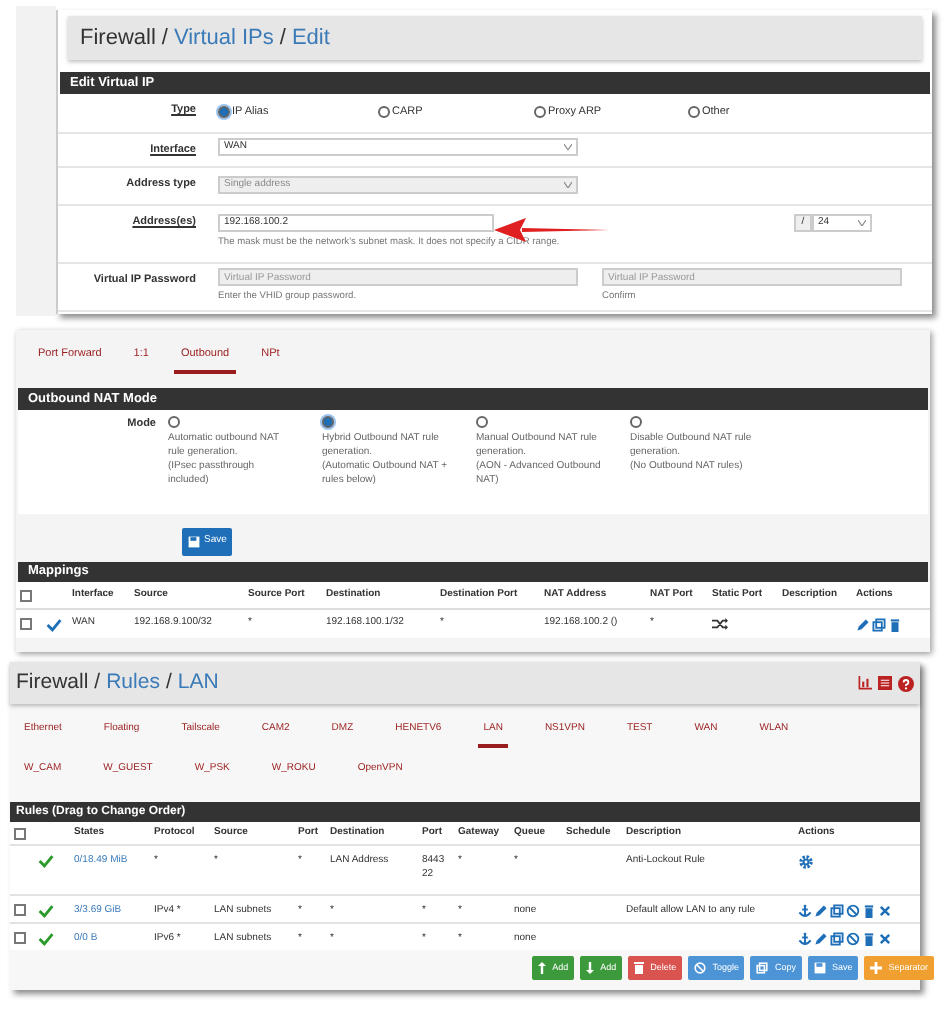 The height and width of the screenshot is (1012, 948). What do you see at coordinates (310, 38) in the screenshot?
I see `breadcrumb-item: Edit` at bounding box center [310, 38].